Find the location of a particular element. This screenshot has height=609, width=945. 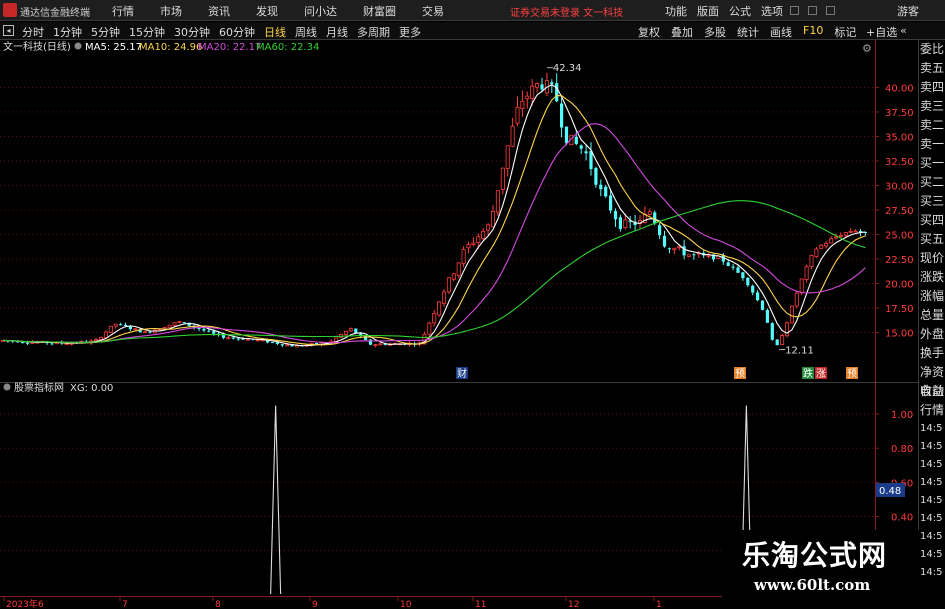

back-icon: ◂ is located at coordinates (8, 30).